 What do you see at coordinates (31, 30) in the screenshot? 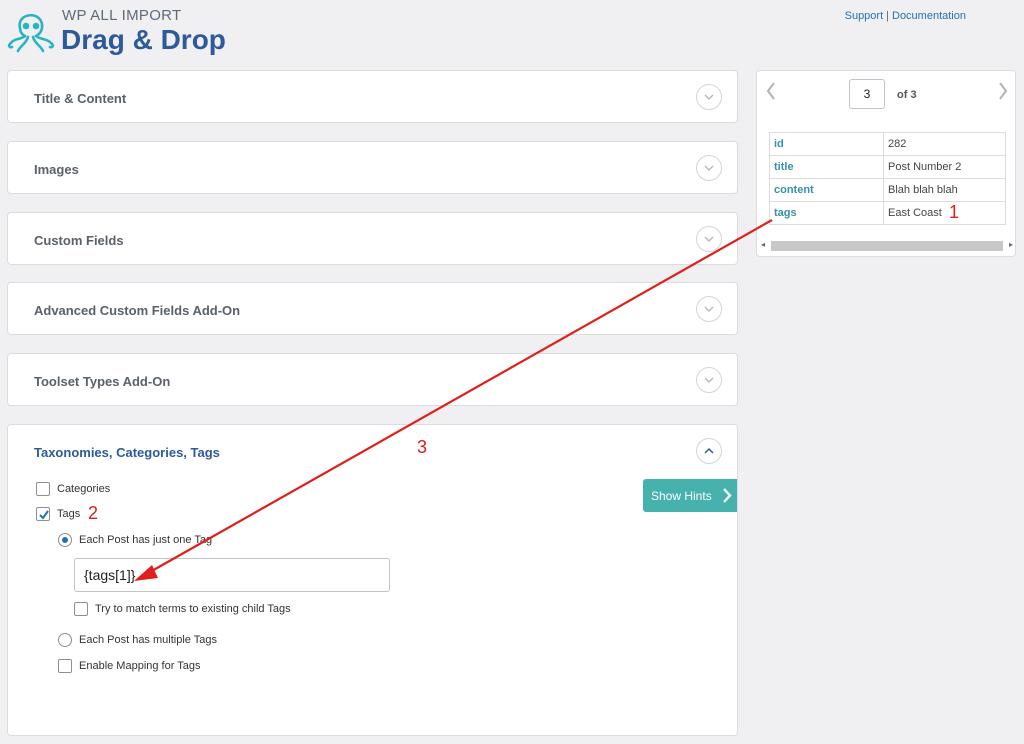
I see `octopus-logo-icon` at bounding box center [31, 30].